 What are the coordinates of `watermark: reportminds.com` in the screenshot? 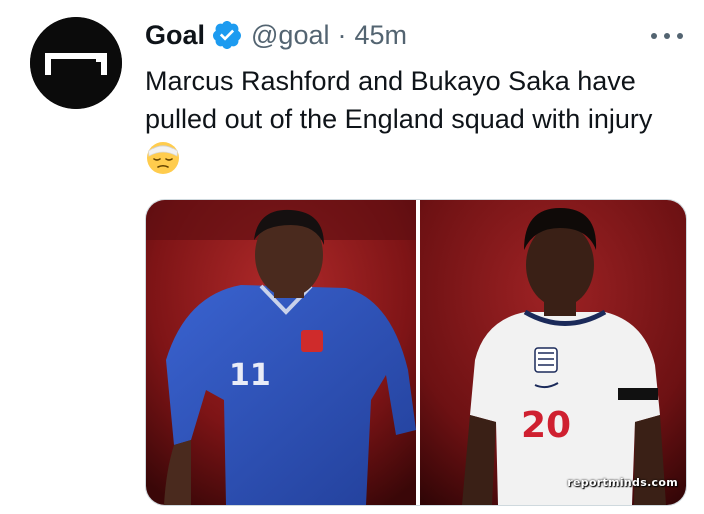 It's located at (622, 482).